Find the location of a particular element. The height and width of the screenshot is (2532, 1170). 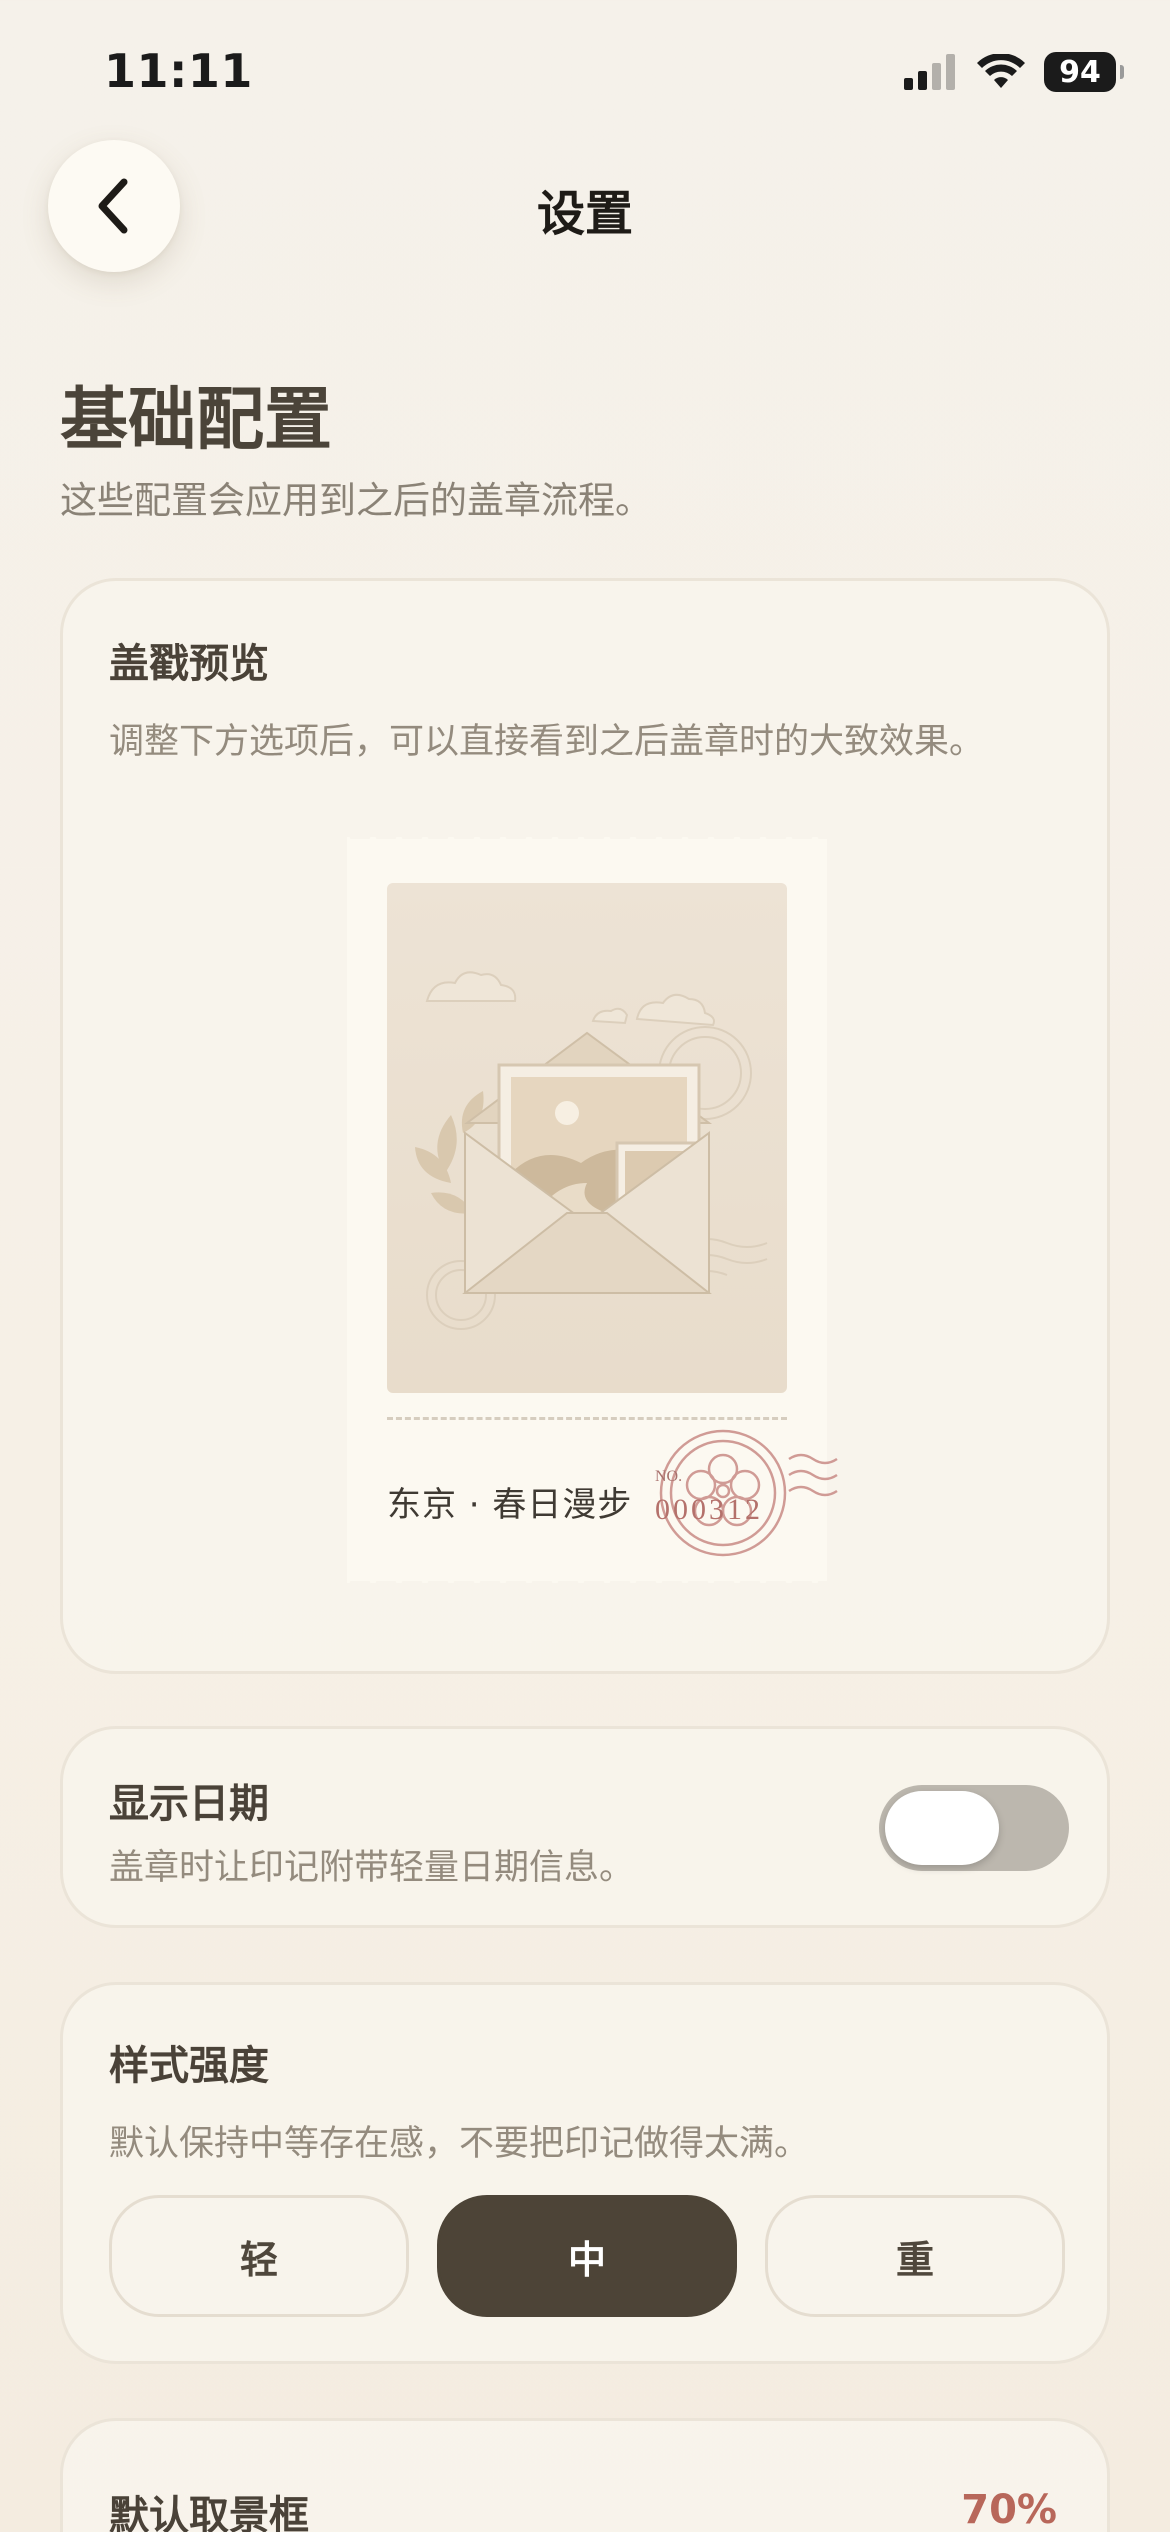

stamp-number-prefix: NO. is located at coordinates (668, 1476).